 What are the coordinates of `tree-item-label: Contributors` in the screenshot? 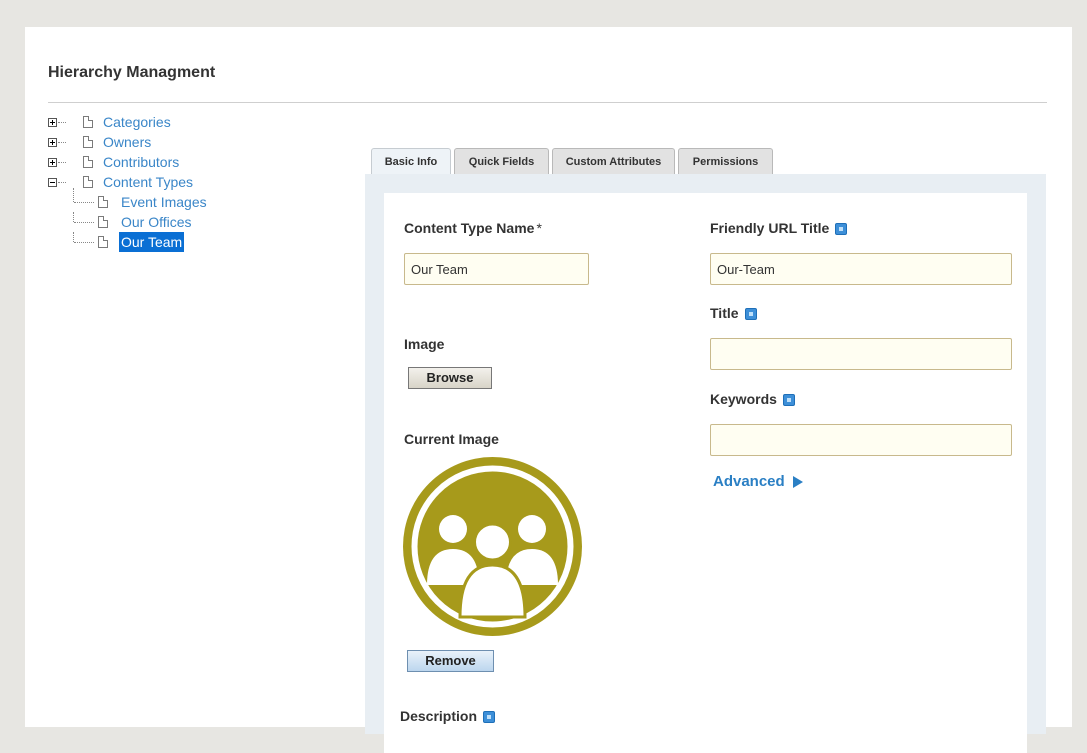 It's located at (141, 162).